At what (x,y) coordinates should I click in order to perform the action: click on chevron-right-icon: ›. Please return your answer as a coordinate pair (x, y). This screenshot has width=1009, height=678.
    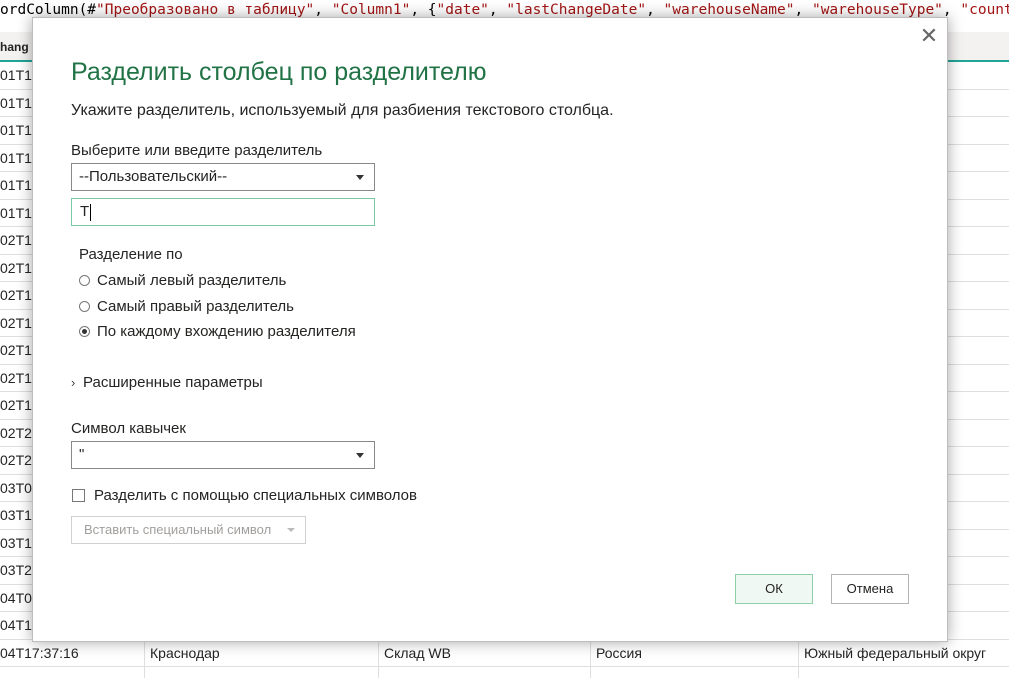
    Looking at the image, I should click on (73, 382).